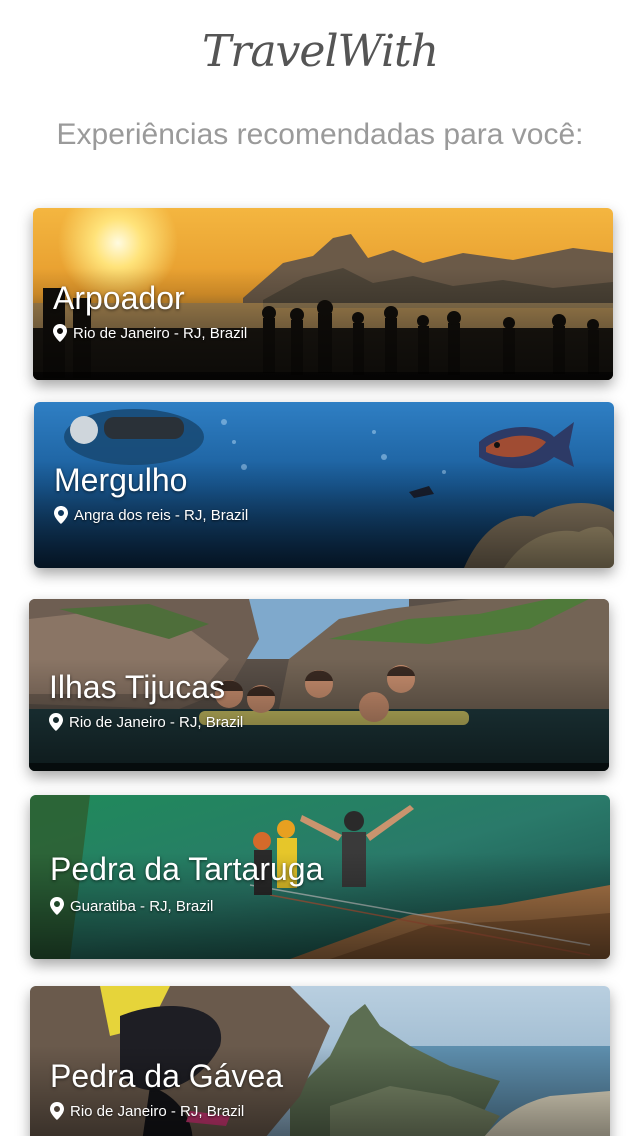  What do you see at coordinates (320, 51) in the screenshot?
I see `app-logo: TravelWith` at bounding box center [320, 51].